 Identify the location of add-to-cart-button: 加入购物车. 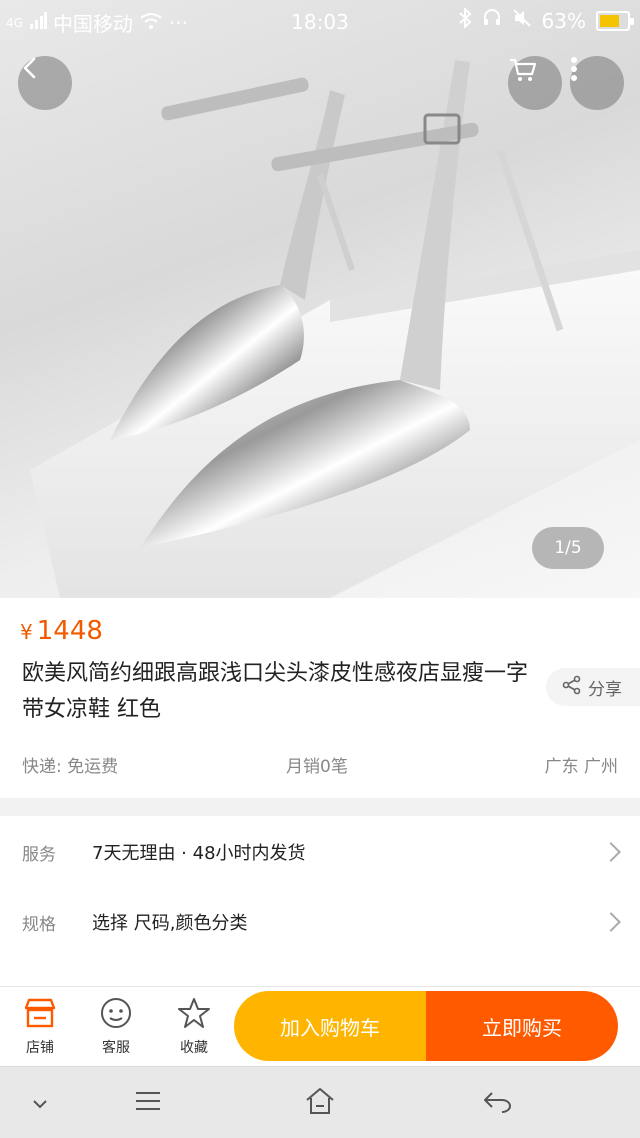
(330, 1026).